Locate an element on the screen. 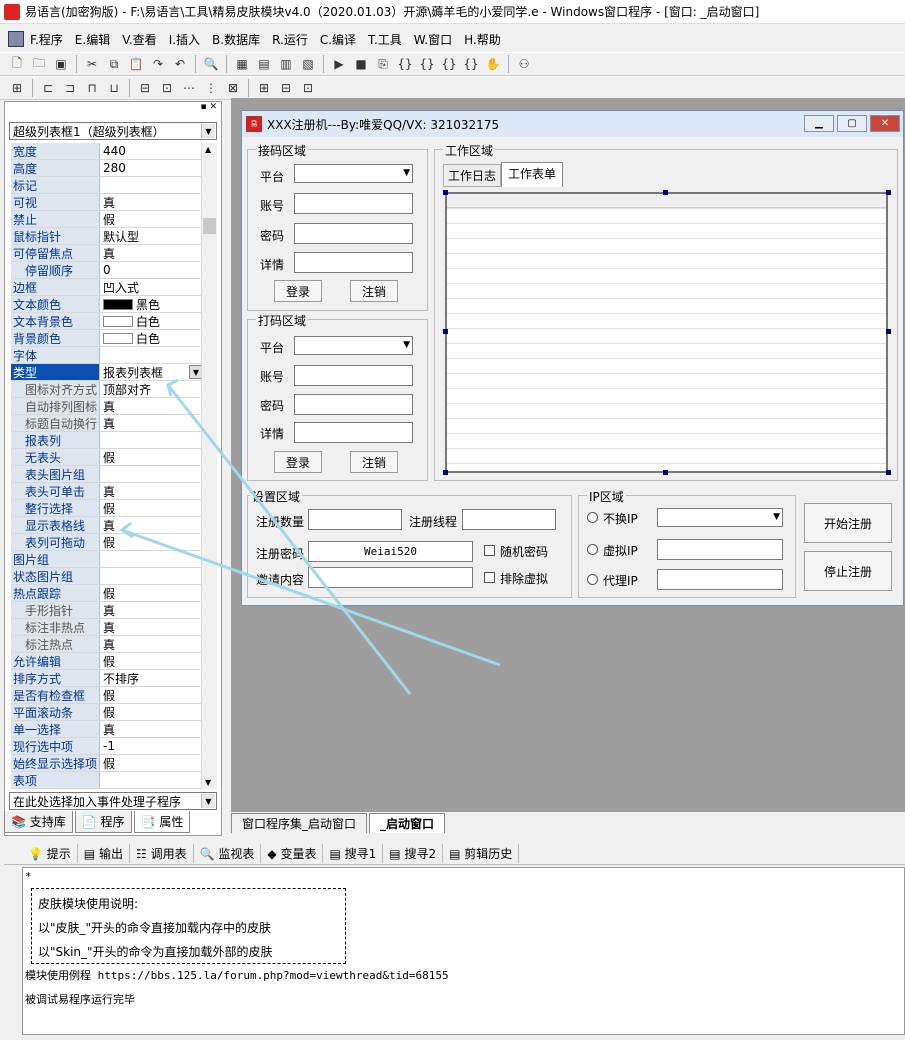 The width and height of the screenshot is (905, 1040). arrowhead is located at coordinates (126, 530).